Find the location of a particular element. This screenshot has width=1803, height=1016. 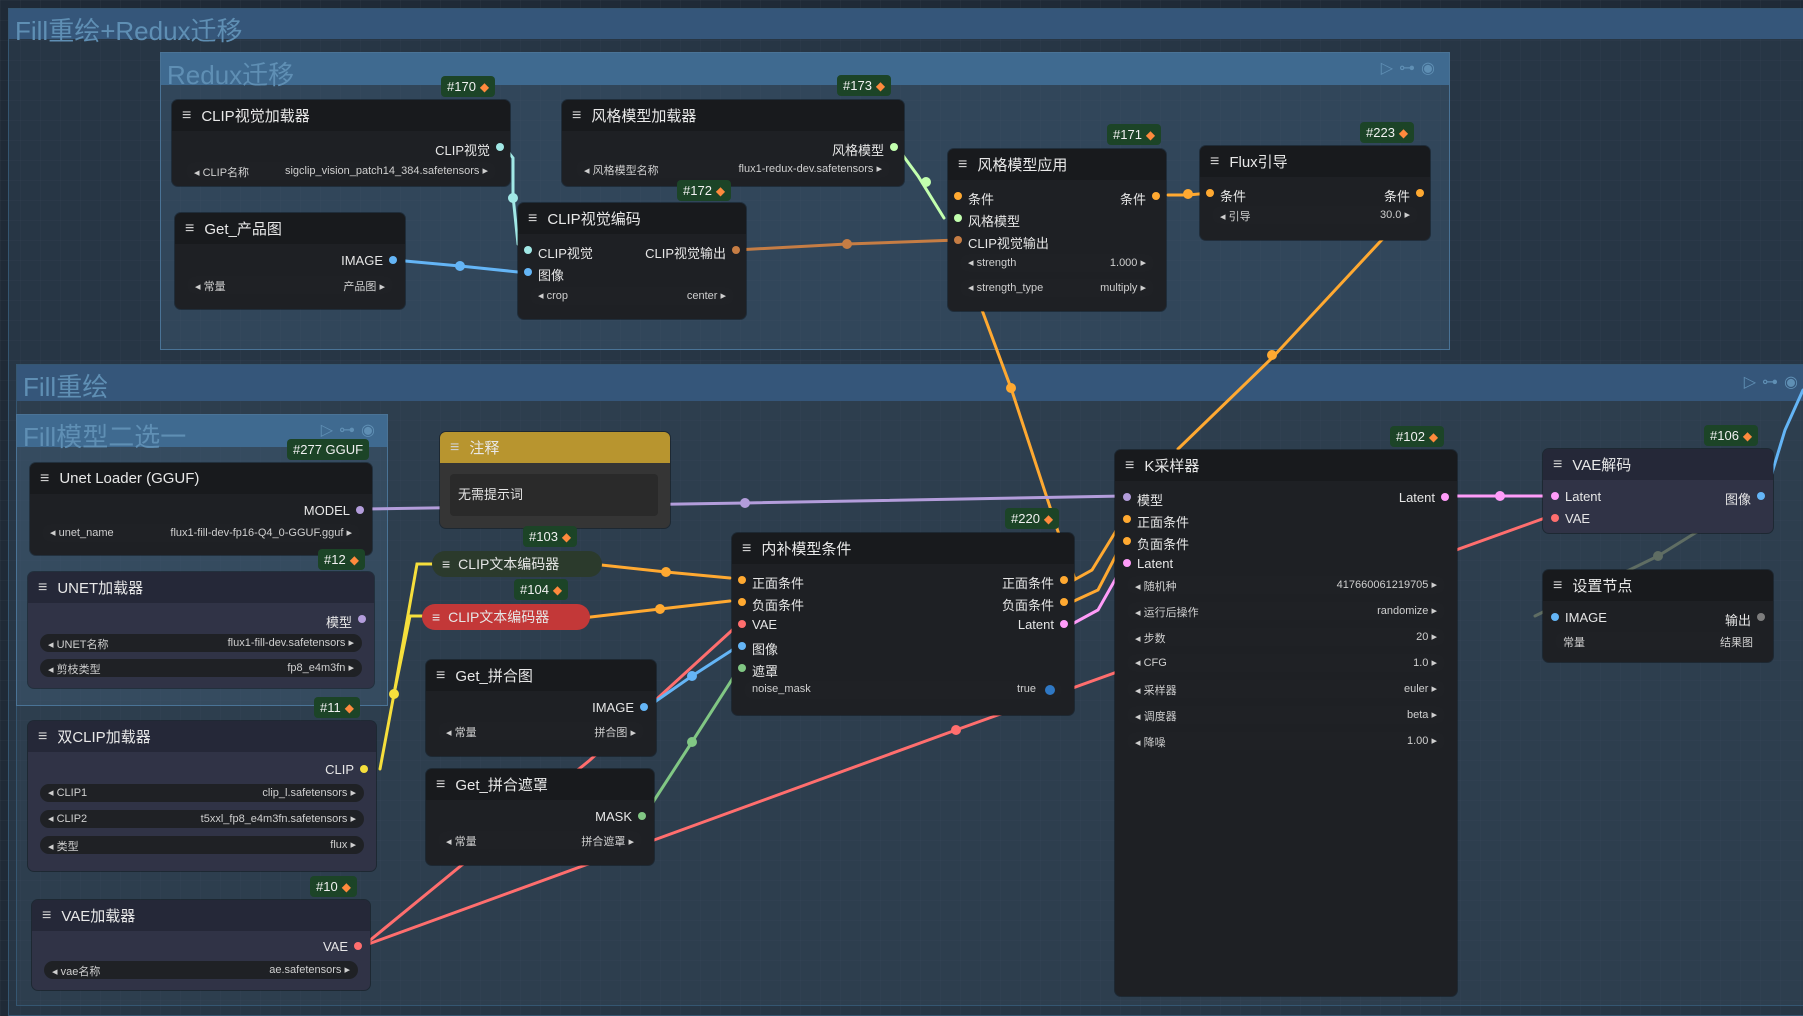

node-header: ≡ K采样器 is located at coordinates (1286, 465).